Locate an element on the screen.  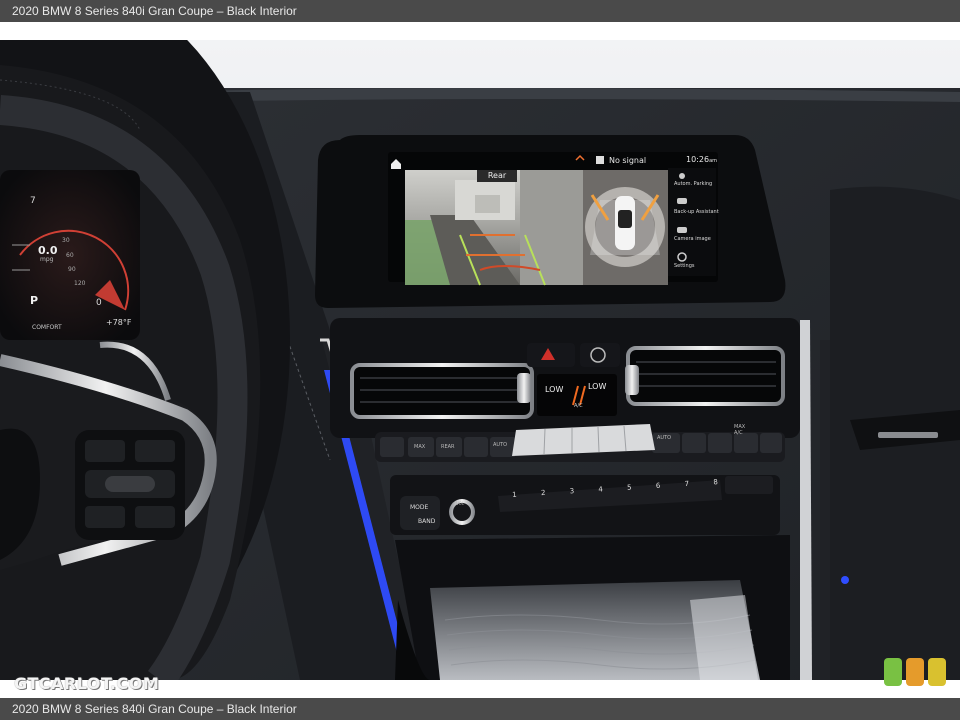
menu-item-camera-image: Camera image is located at coordinates (697, 249).